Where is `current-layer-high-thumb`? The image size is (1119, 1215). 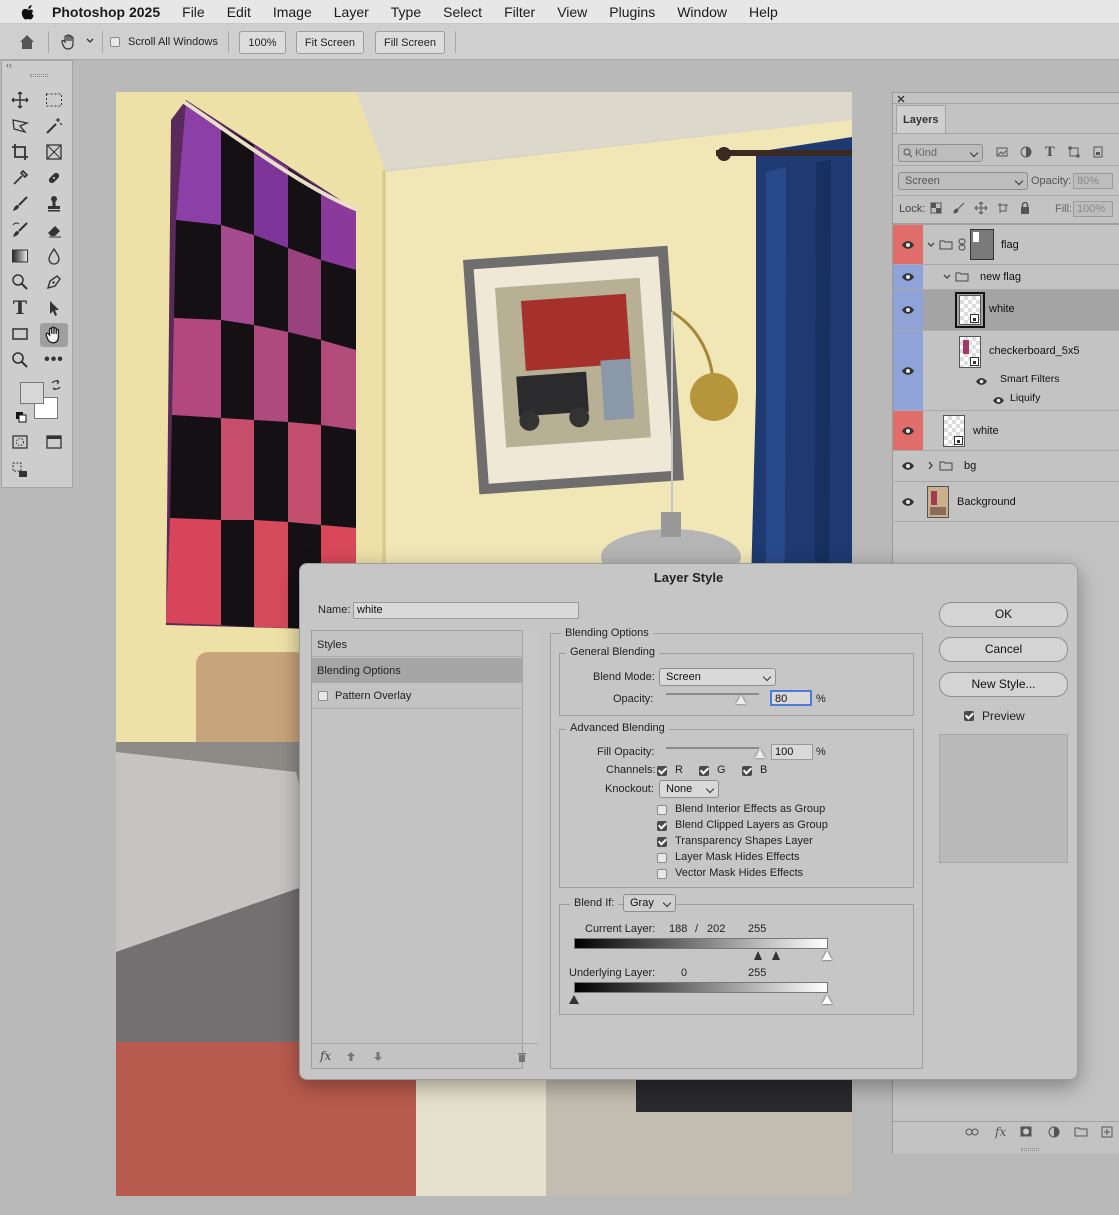
current-layer-high-thumb is located at coordinates (827, 955).